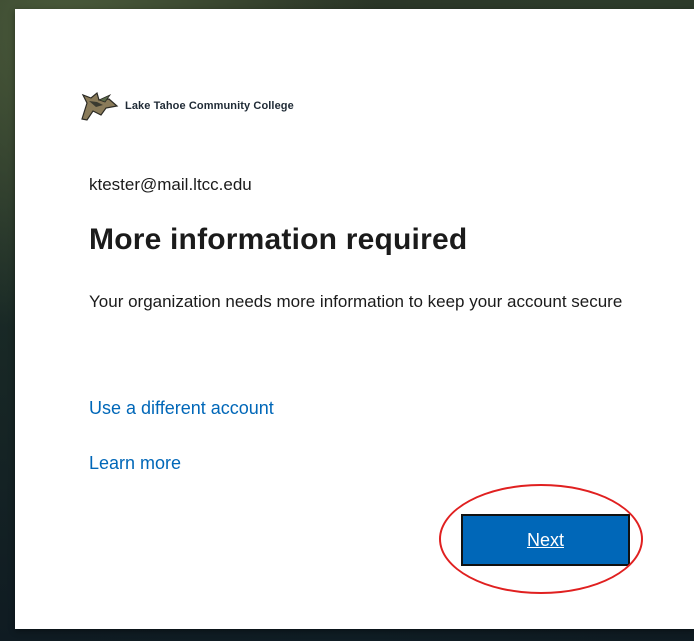 This screenshot has width=694, height=641. Describe the element at coordinates (545, 540) in the screenshot. I see `next-button: Next` at that location.